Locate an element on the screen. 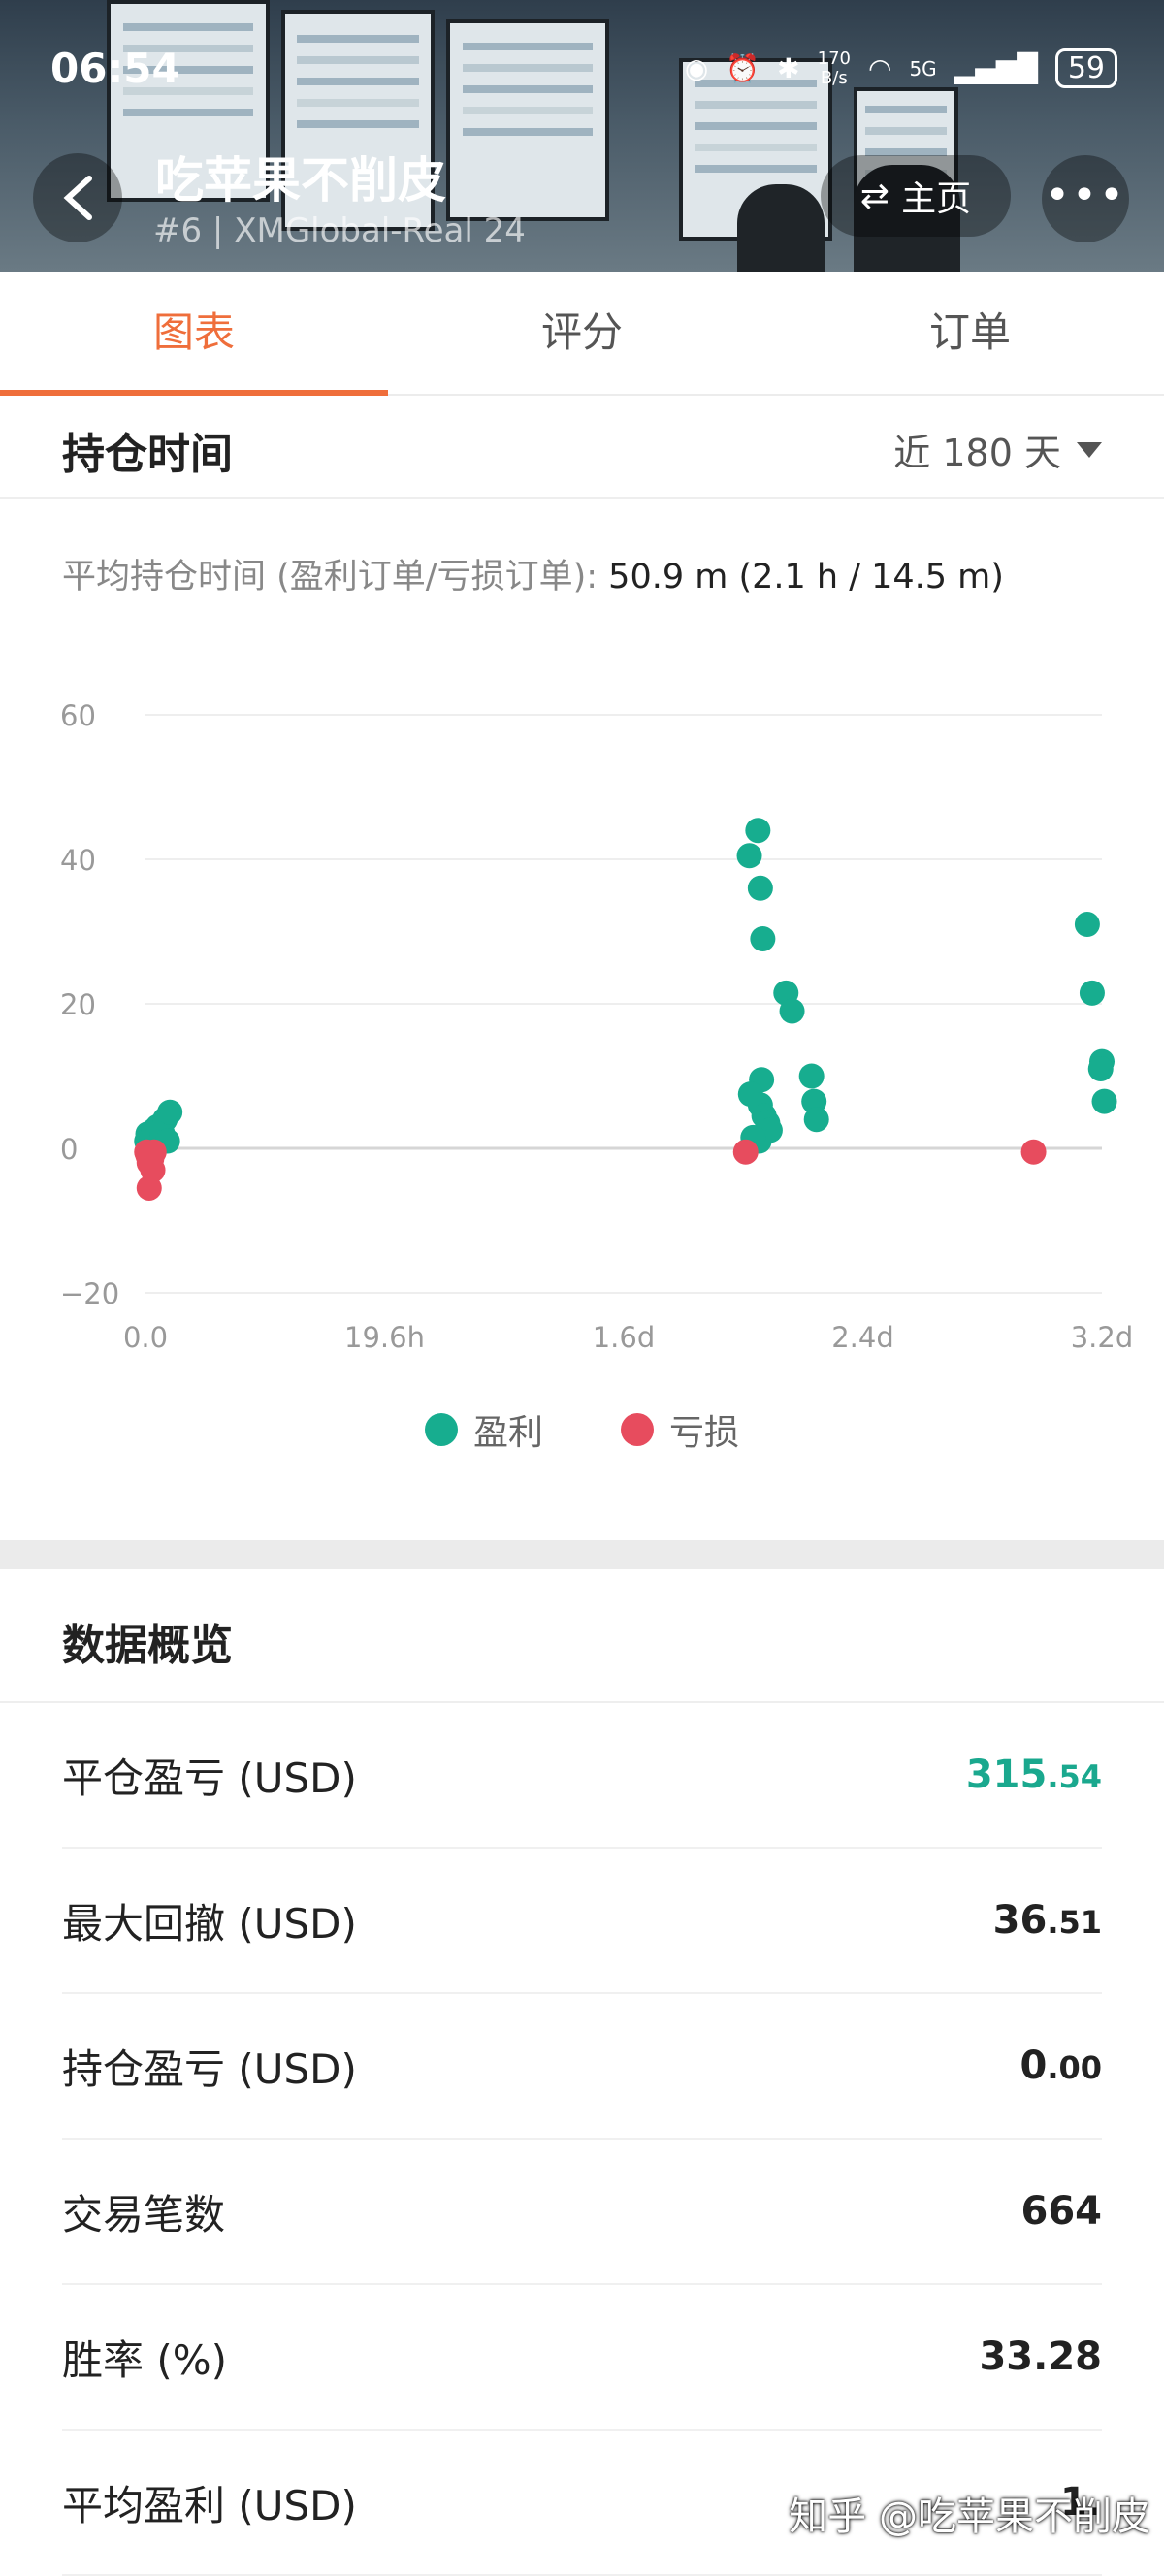  stat-row-trade-count: 交易笔数 664 is located at coordinates (582, 2212).